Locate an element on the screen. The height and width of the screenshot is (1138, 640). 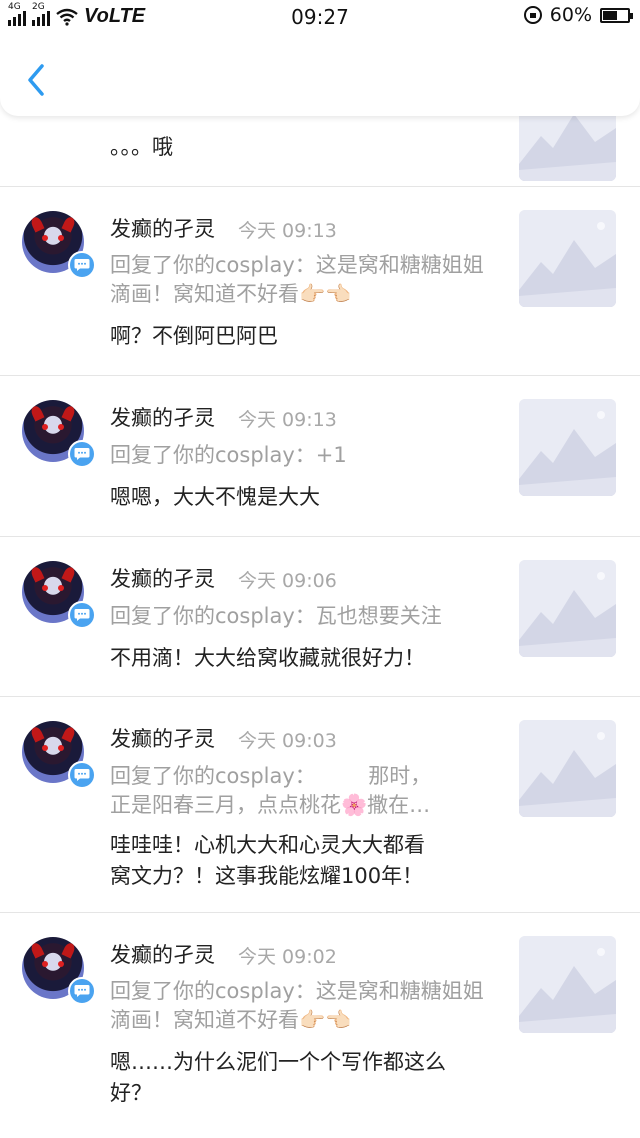
battery-icon is located at coordinates (616, 15).